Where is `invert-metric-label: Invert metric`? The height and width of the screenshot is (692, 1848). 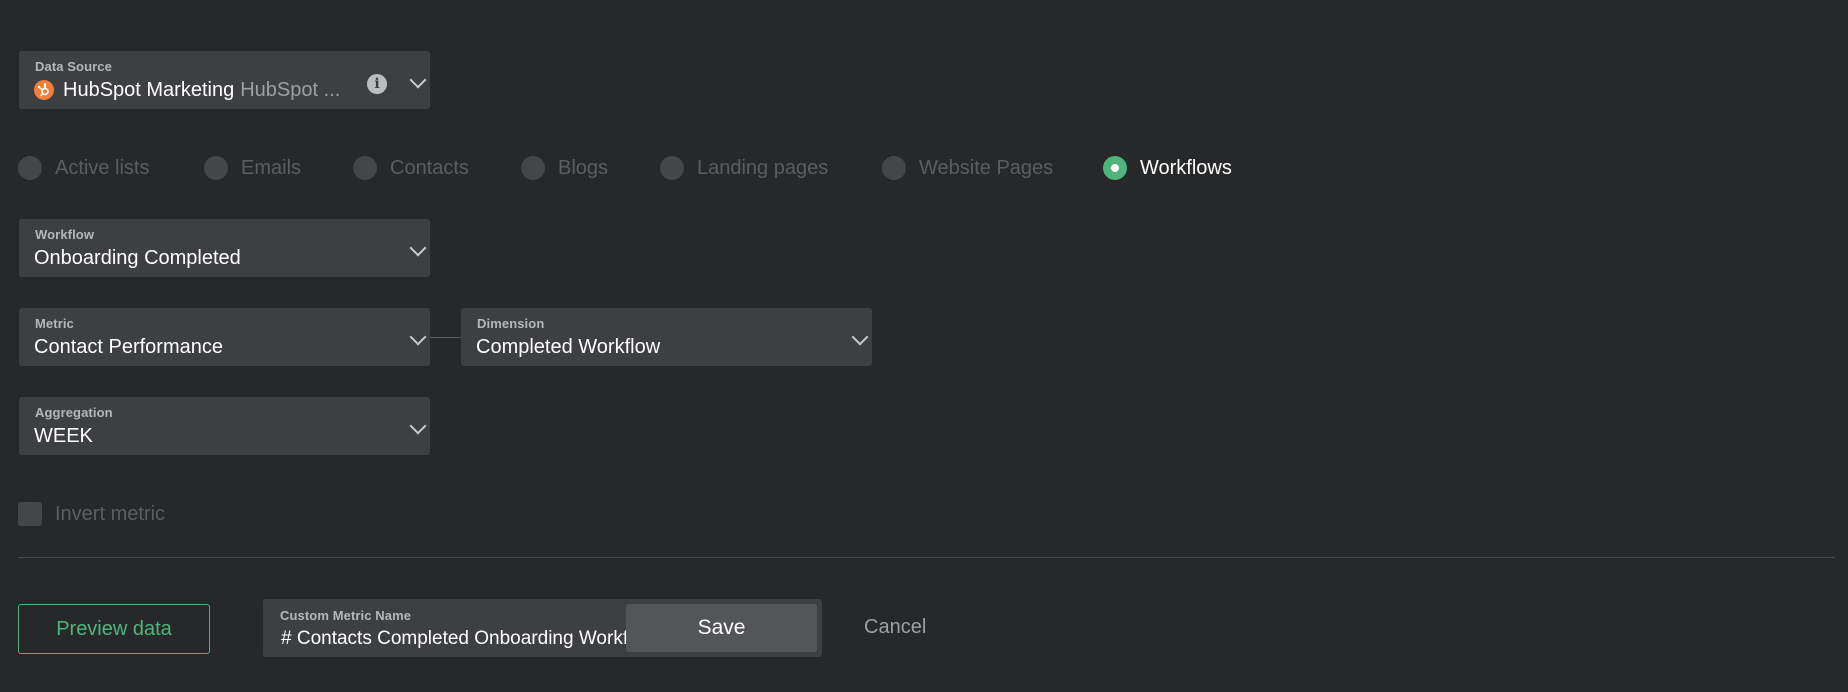
invert-metric-label: Invert metric is located at coordinates (110, 513).